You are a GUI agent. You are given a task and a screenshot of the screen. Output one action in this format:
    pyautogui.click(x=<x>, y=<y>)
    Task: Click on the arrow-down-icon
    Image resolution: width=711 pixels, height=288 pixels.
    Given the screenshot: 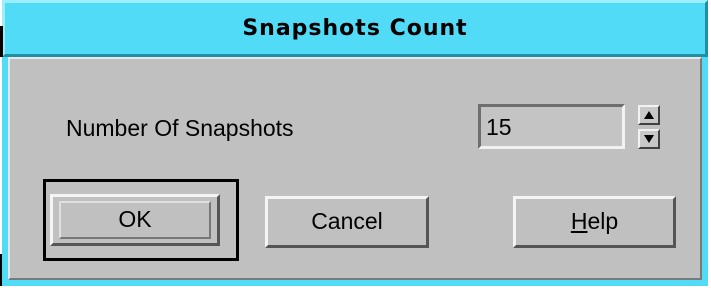 What is the action you would take?
    pyautogui.click(x=649, y=139)
    